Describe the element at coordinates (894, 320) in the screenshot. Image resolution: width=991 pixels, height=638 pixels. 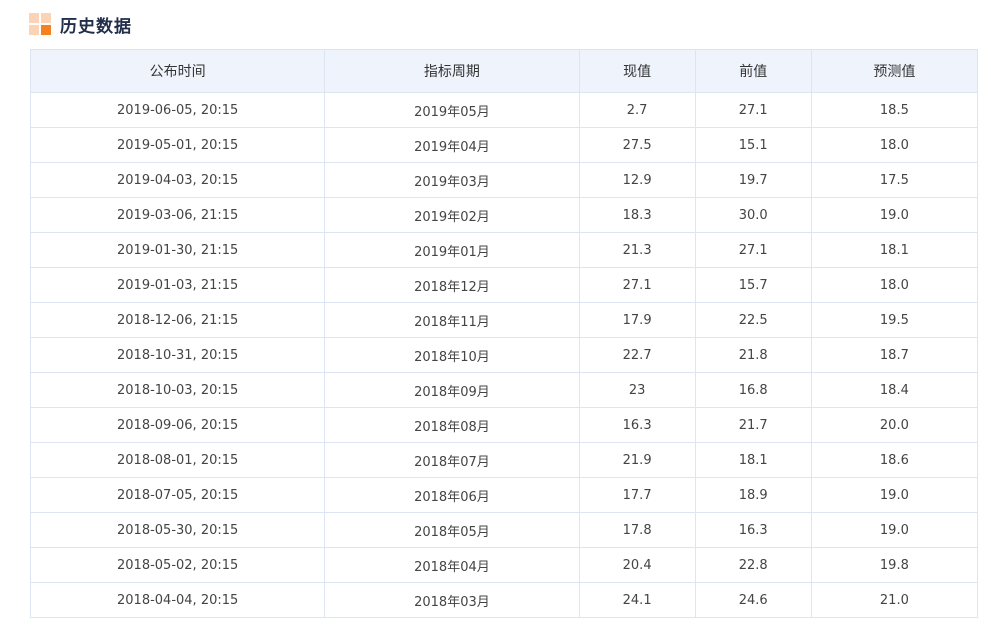
I see `forecast-value-cell: 19.5` at that location.